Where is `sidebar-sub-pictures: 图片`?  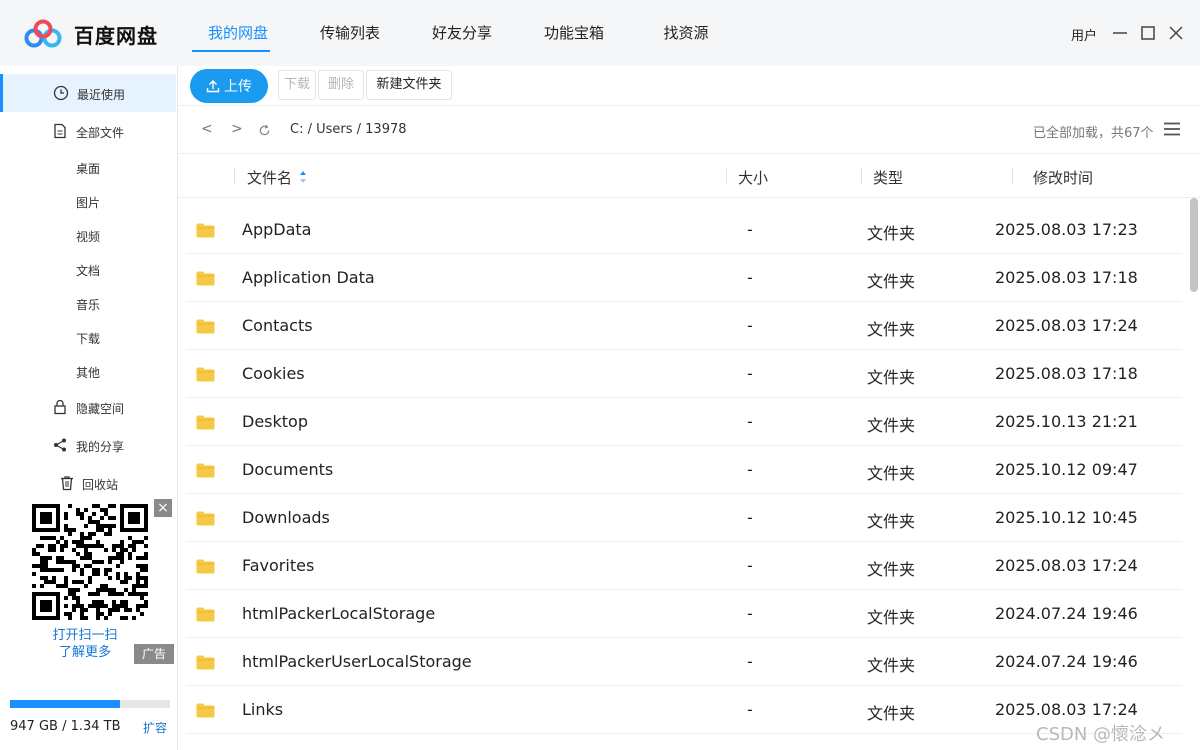
sidebar-sub-pictures: 图片 is located at coordinates (88, 202).